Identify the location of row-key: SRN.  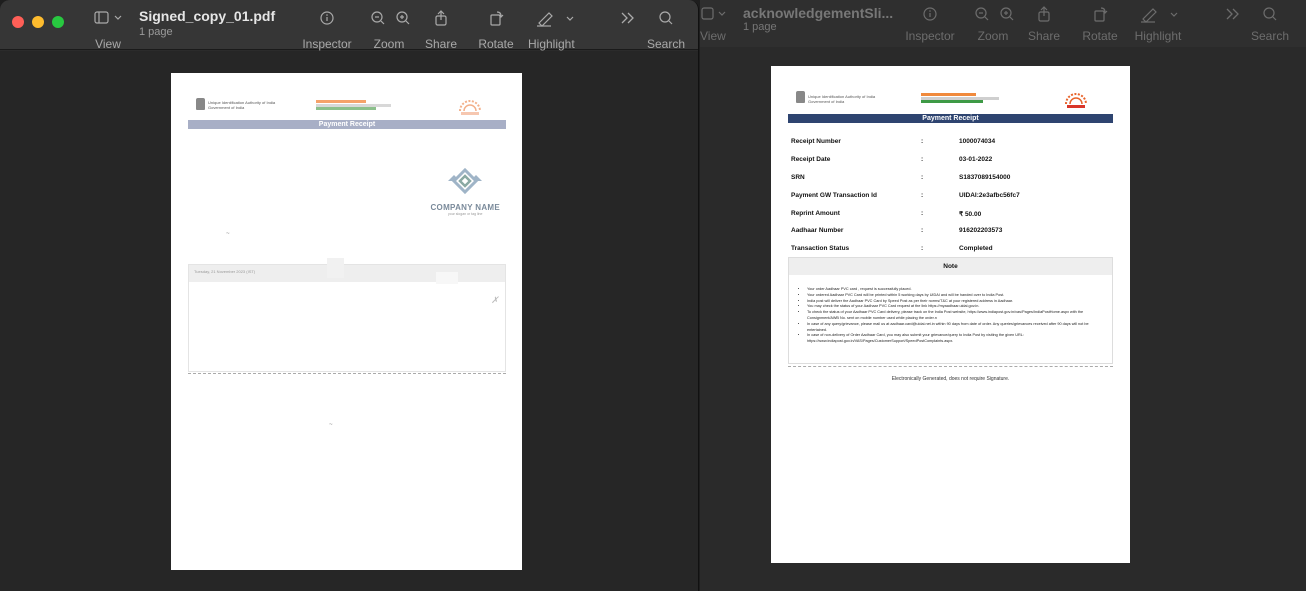
(798, 177).